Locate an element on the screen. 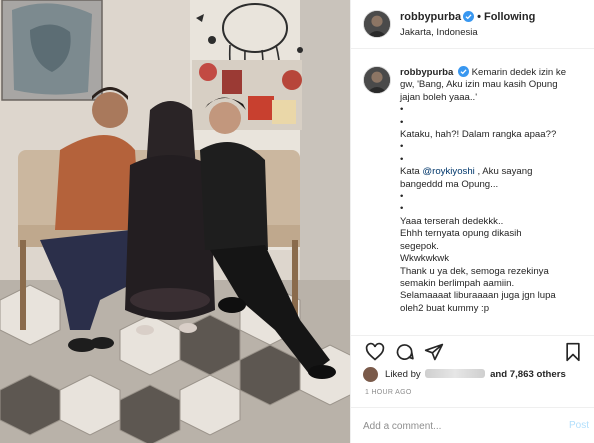 The width and height of the screenshot is (594, 443). follow-state-button: Following is located at coordinates (509, 17).